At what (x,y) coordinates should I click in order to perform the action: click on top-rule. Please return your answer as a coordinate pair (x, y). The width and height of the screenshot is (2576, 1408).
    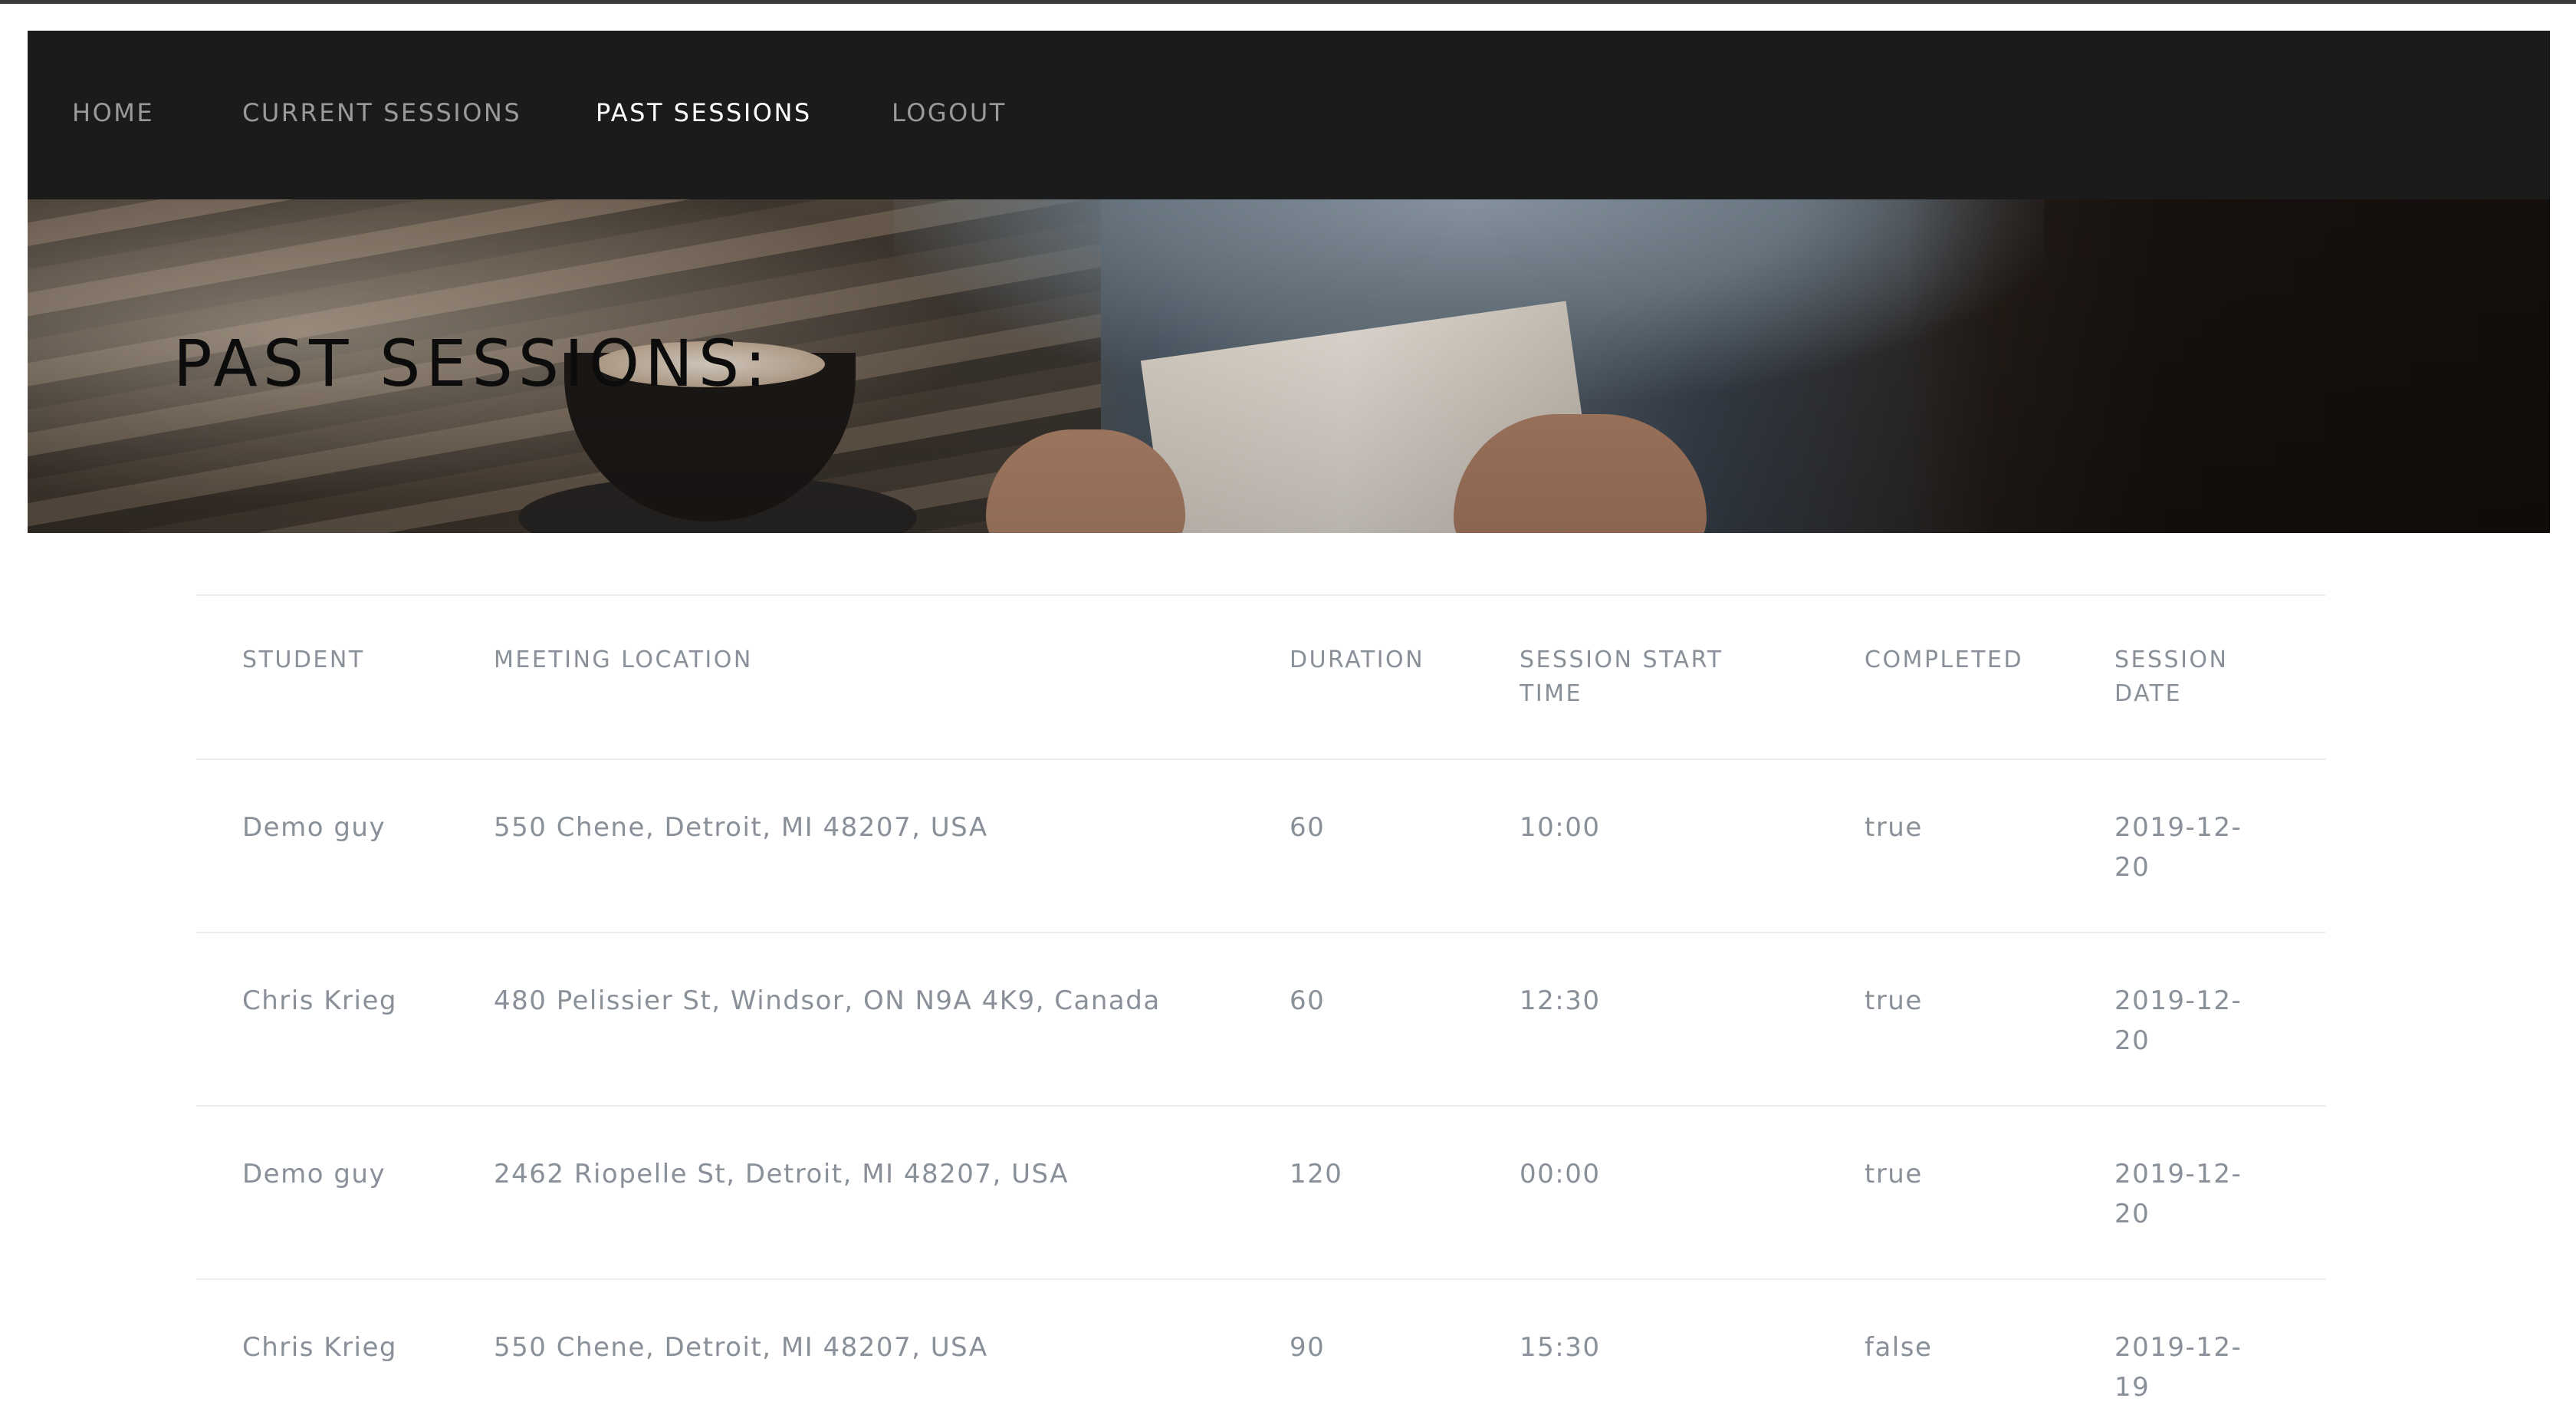
    Looking at the image, I should click on (1288, 2).